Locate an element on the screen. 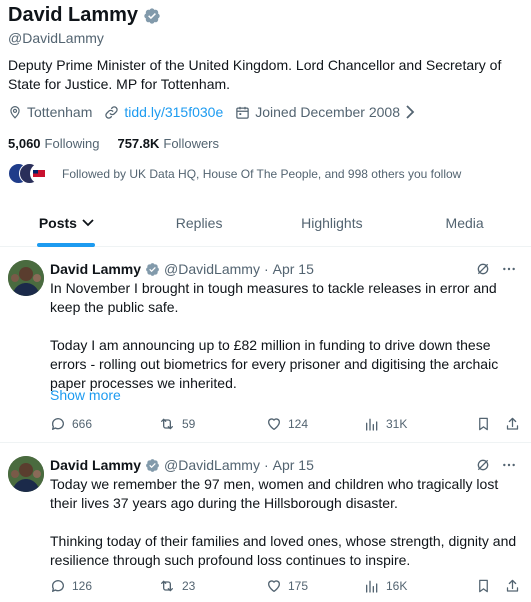  tab-highlights-label: Highlights is located at coordinates (332, 223).